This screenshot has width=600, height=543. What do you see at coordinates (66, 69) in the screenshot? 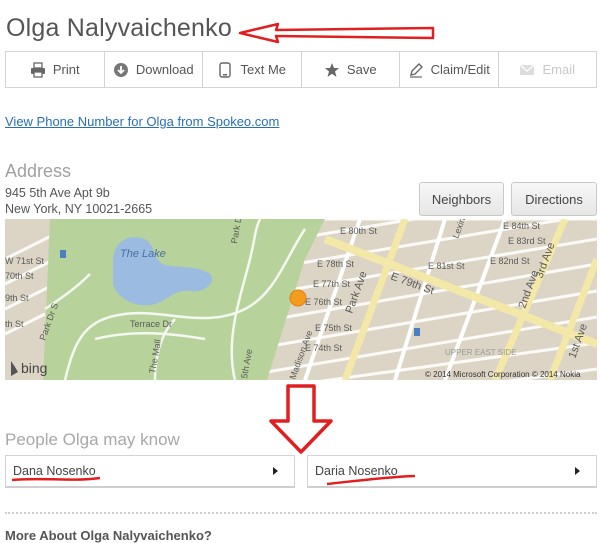
I see `print-label: Print` at bounding box center [66, 69].